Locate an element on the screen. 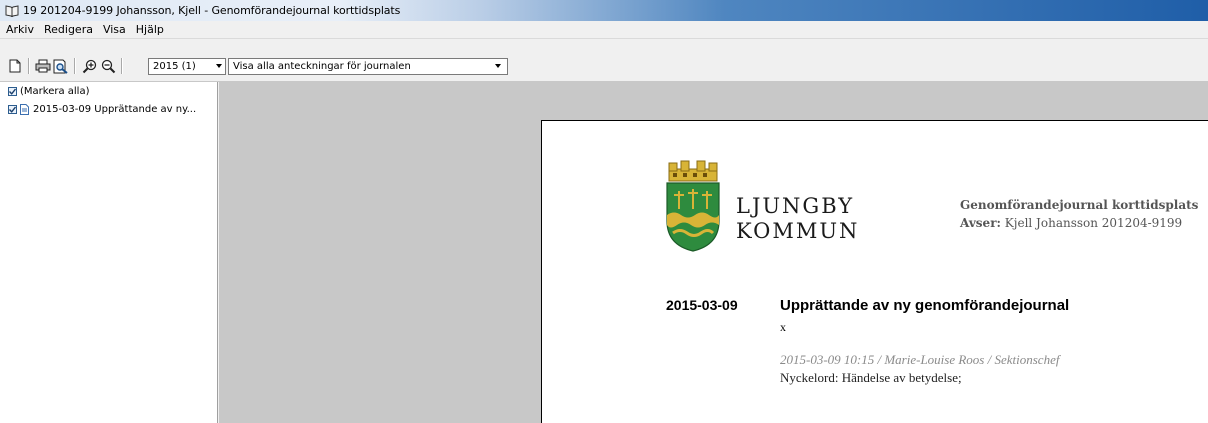 This screenshot has height=423, width=1208. document-subject: Avser: Kjell Johansson 201204-9199 is located at coordinates (1071, 223).